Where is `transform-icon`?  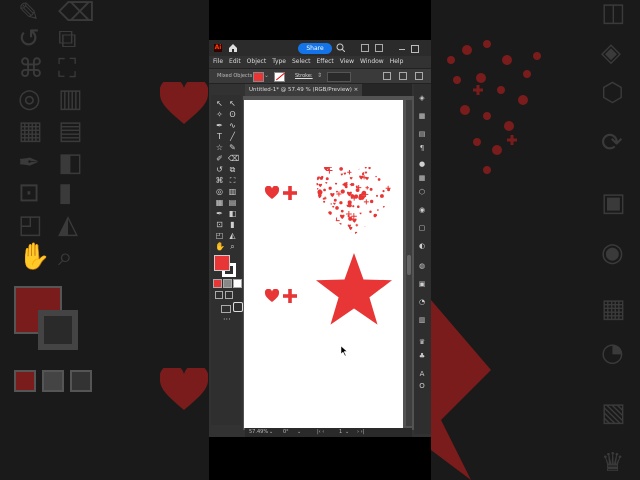
transform-icon is located at coordinates (403, 76).